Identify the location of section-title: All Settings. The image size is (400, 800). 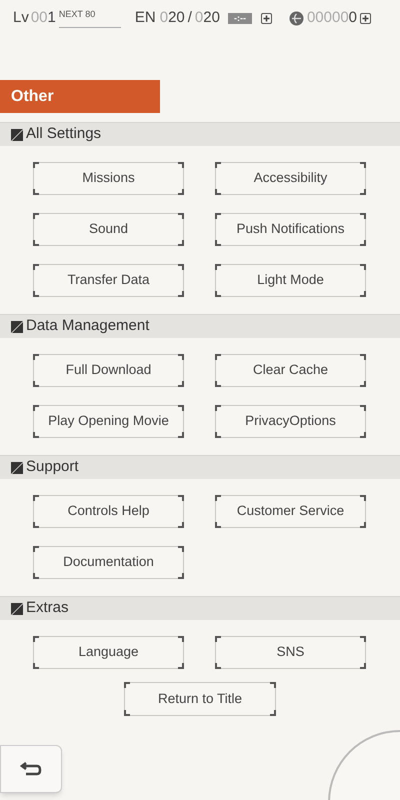
(64, 134).